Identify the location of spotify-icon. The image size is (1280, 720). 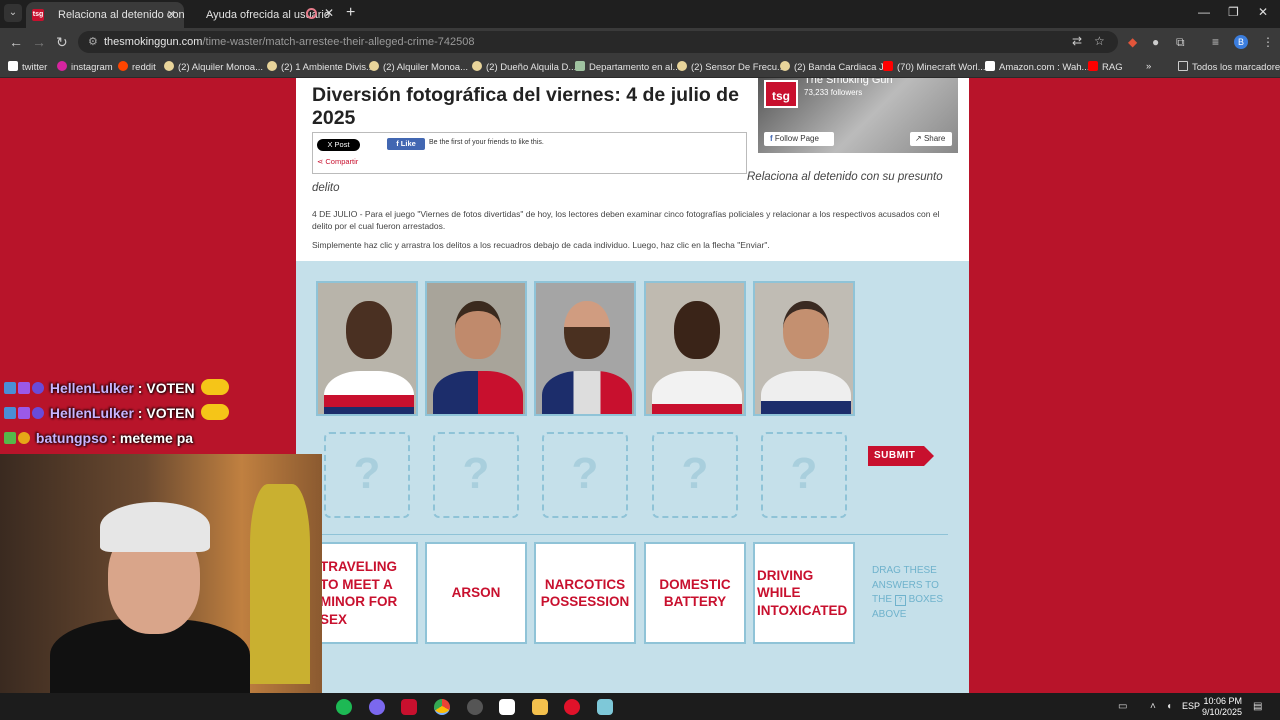
(344, 707).